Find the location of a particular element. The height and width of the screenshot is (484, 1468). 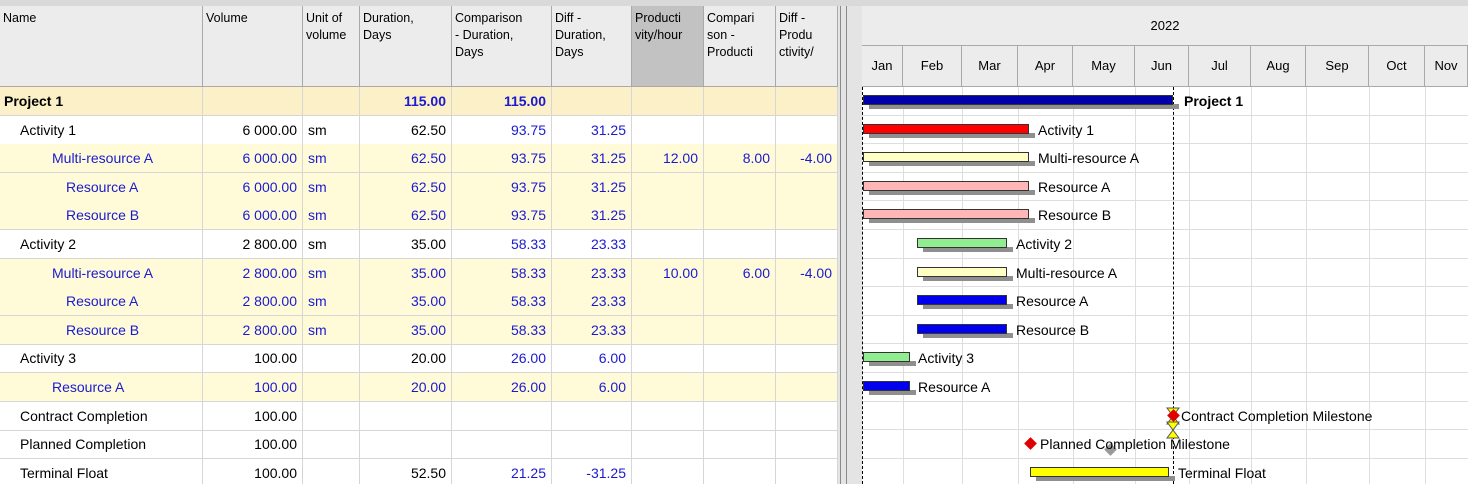

cell-diff-duration: -31.25 is located at coordinates (592, 471).